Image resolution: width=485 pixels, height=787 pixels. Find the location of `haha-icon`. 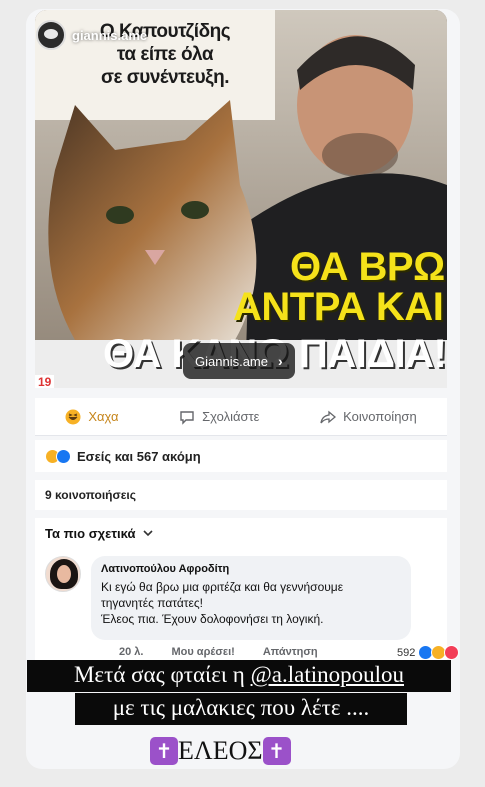

haha-icon is located at coordinates (73, 416).